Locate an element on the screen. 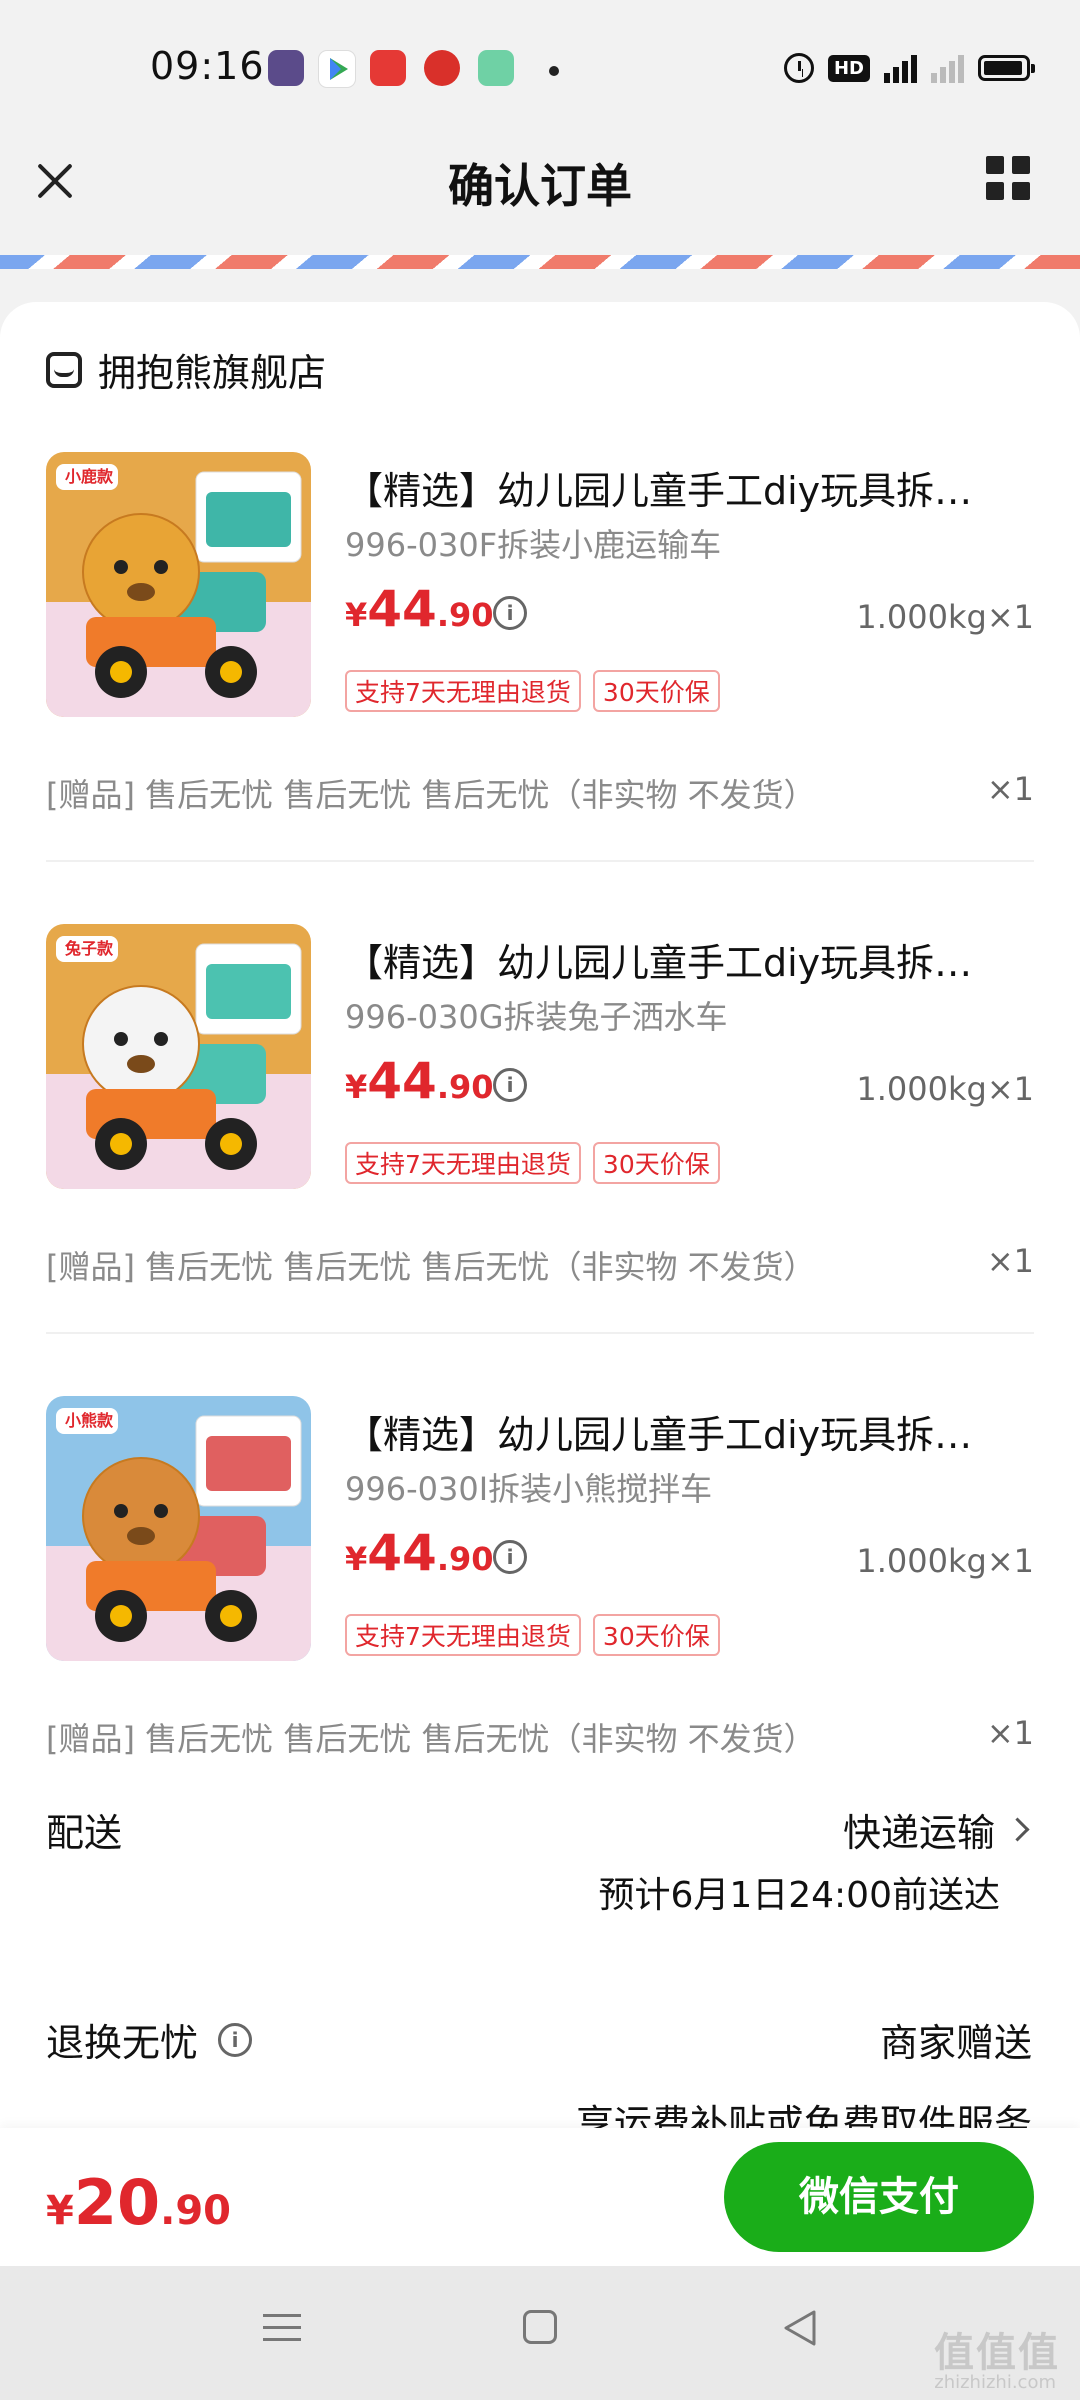 This screenshot has height=2400, width=1080. k-app-icon is located at coordinates (286, 68).